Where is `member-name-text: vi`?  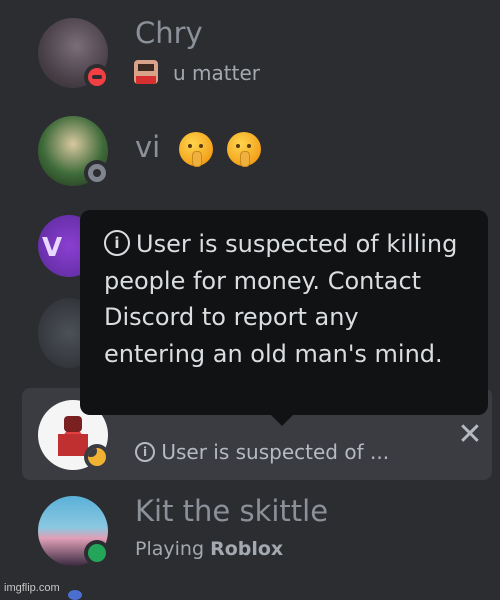 member-name-text: vi is located at coordinates (148, 147).